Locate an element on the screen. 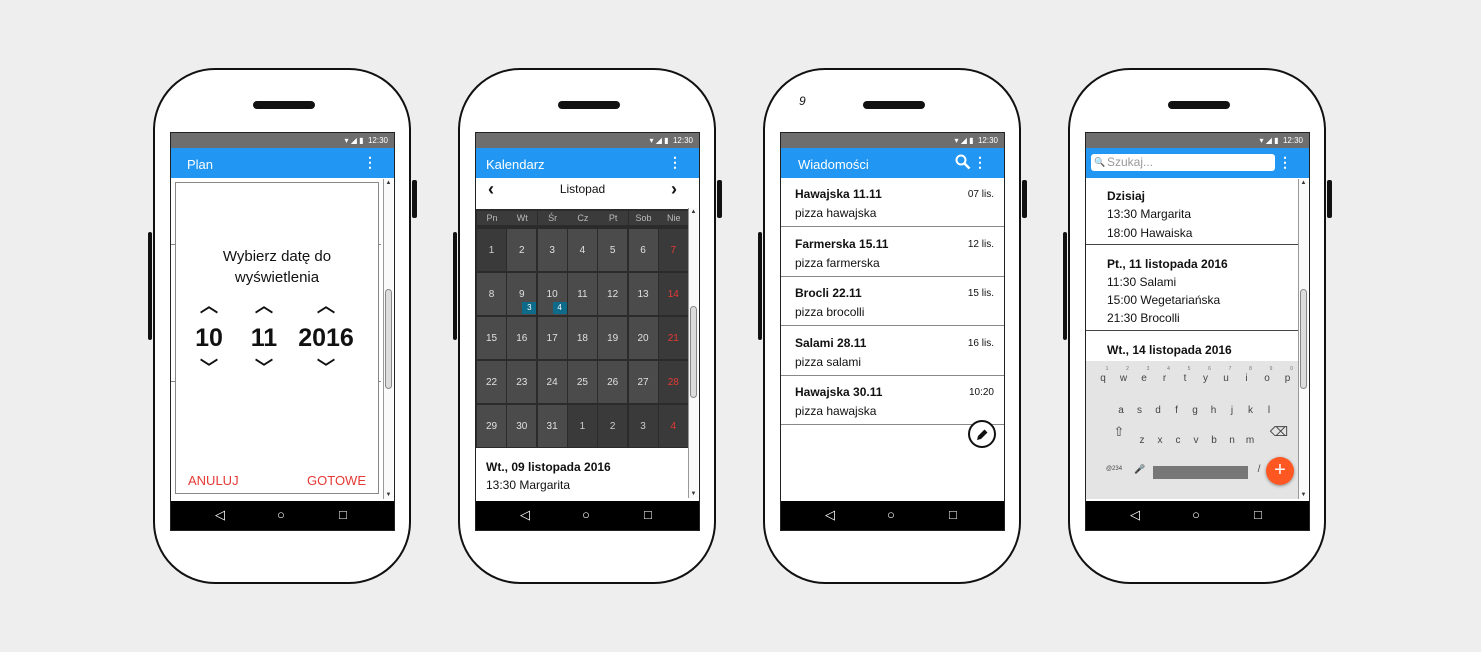  calendar-day: 28 is located at coordinates (673, 382).